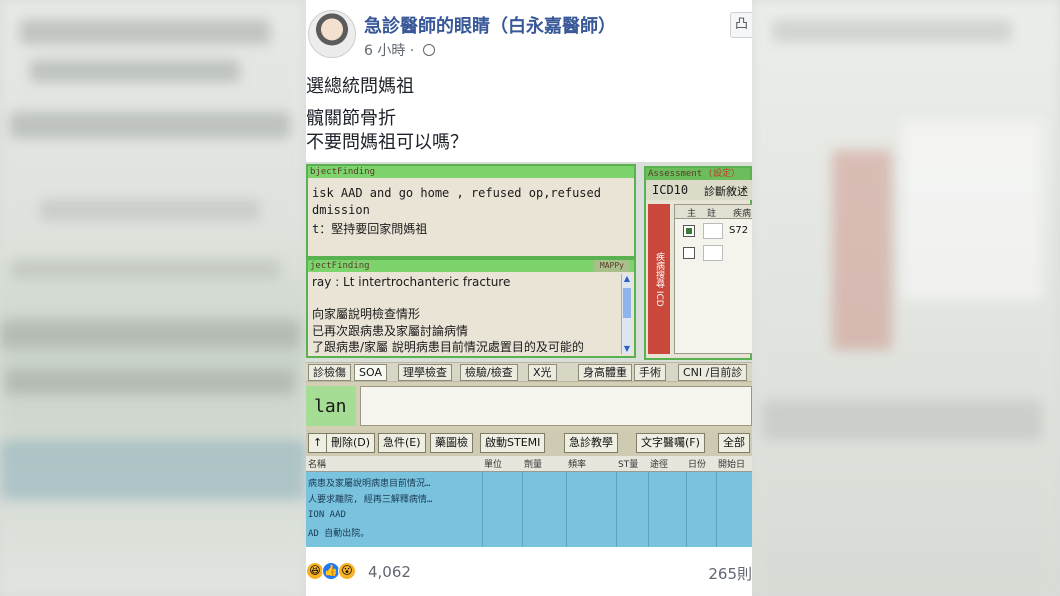 The image size is (1060, 596). What do you see at coordinates (542, 372) in the screenshot?
I see `tab-xray: X光` at bounding box center [542, 372].